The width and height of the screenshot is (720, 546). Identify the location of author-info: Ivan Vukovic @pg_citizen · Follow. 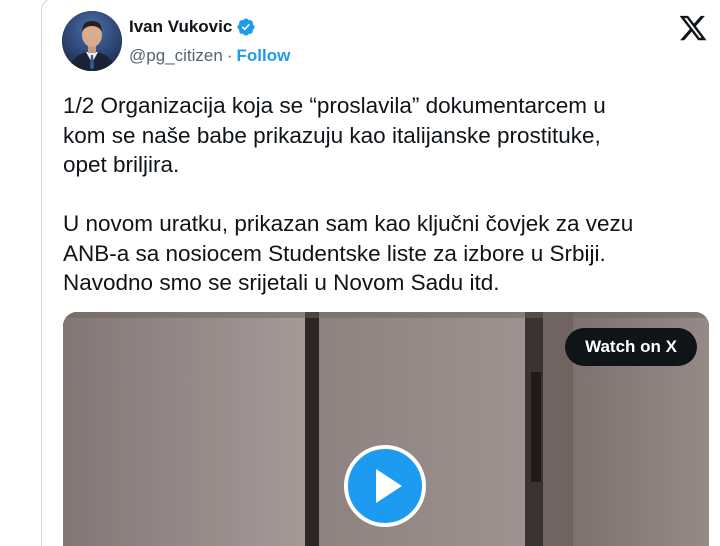
(209, 42).